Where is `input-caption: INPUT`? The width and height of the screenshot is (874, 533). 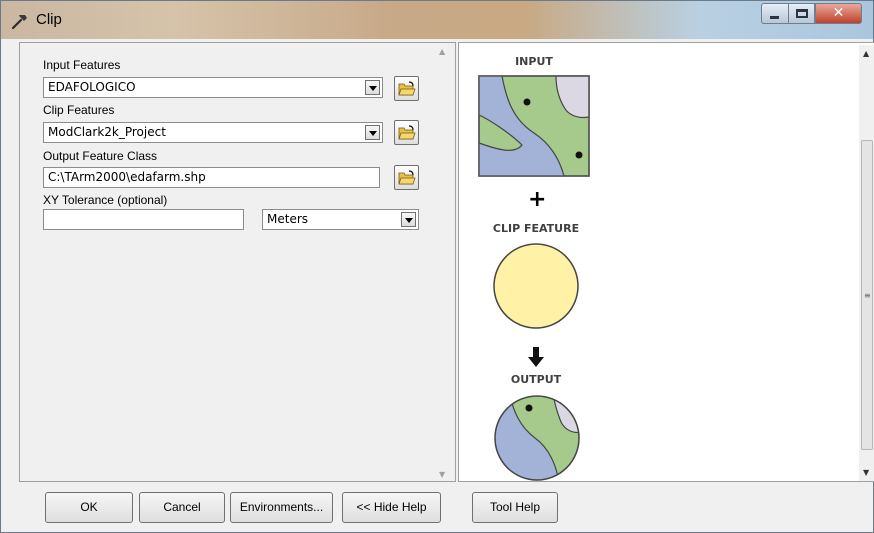 input-caption: INPUT is located at coordinates (534, 61).